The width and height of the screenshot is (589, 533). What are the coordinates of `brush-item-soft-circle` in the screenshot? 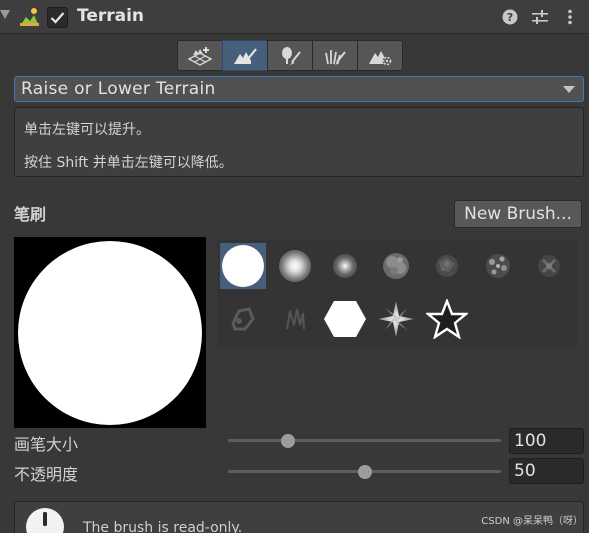 It's located at (295, 266).